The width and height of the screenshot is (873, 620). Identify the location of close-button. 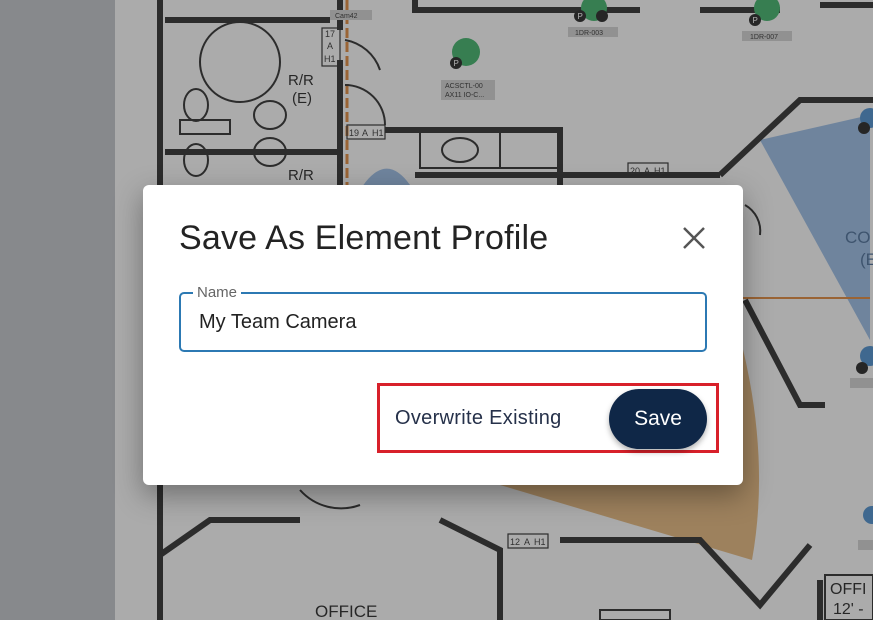
(694, 238).